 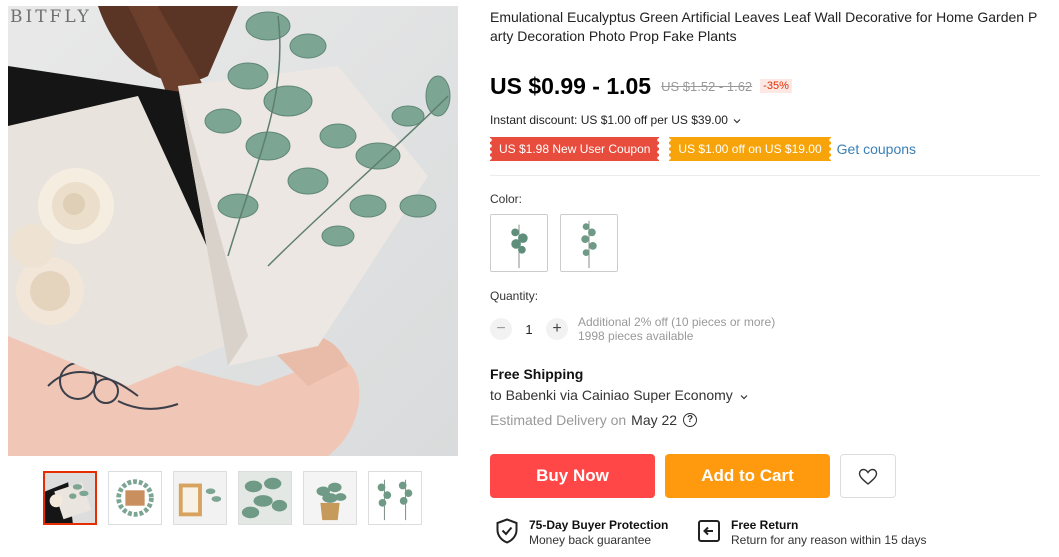 I want to click on add-to-cart-button: Add to Cart, so click(x=747, y=476).